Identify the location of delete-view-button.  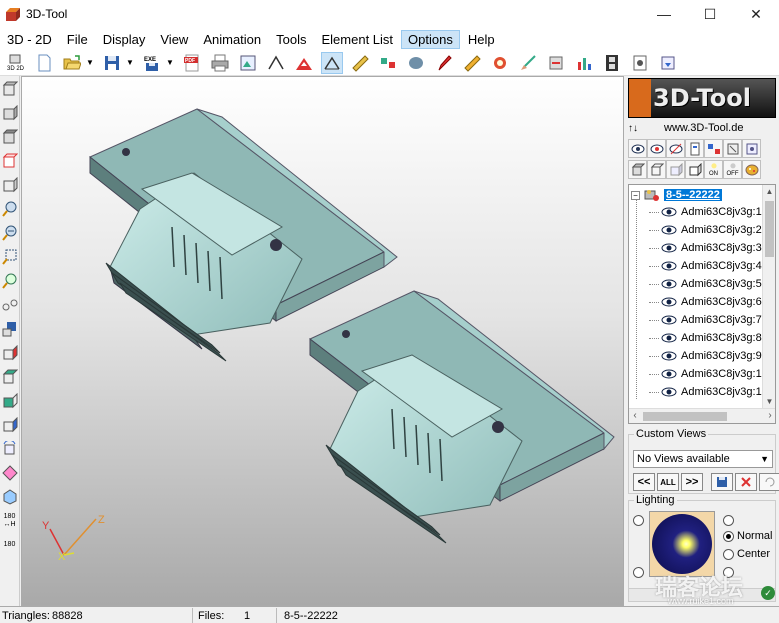
(746, 482).